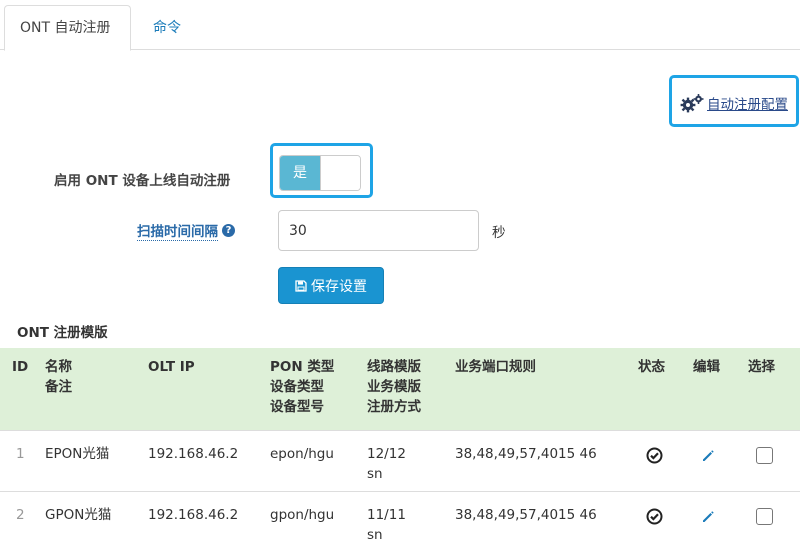  I want to click on tab-ont-auto-register: ONT 自动注册, so click(67, 28).